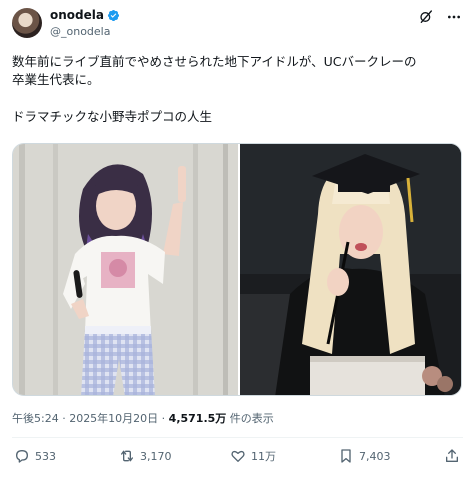  I want to click on author-display-name: onodela, so click(77, 15).